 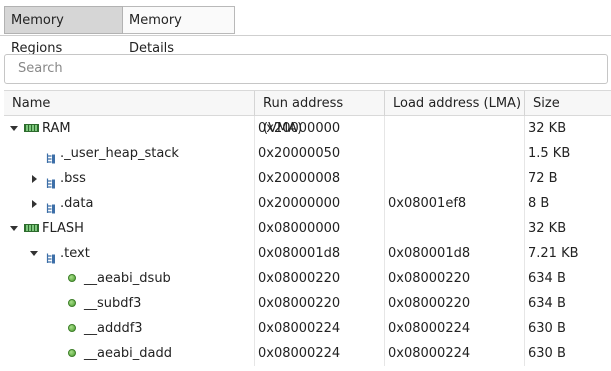 I want to click on size-cell: 7.21 KB, so click(x=553, y=253).